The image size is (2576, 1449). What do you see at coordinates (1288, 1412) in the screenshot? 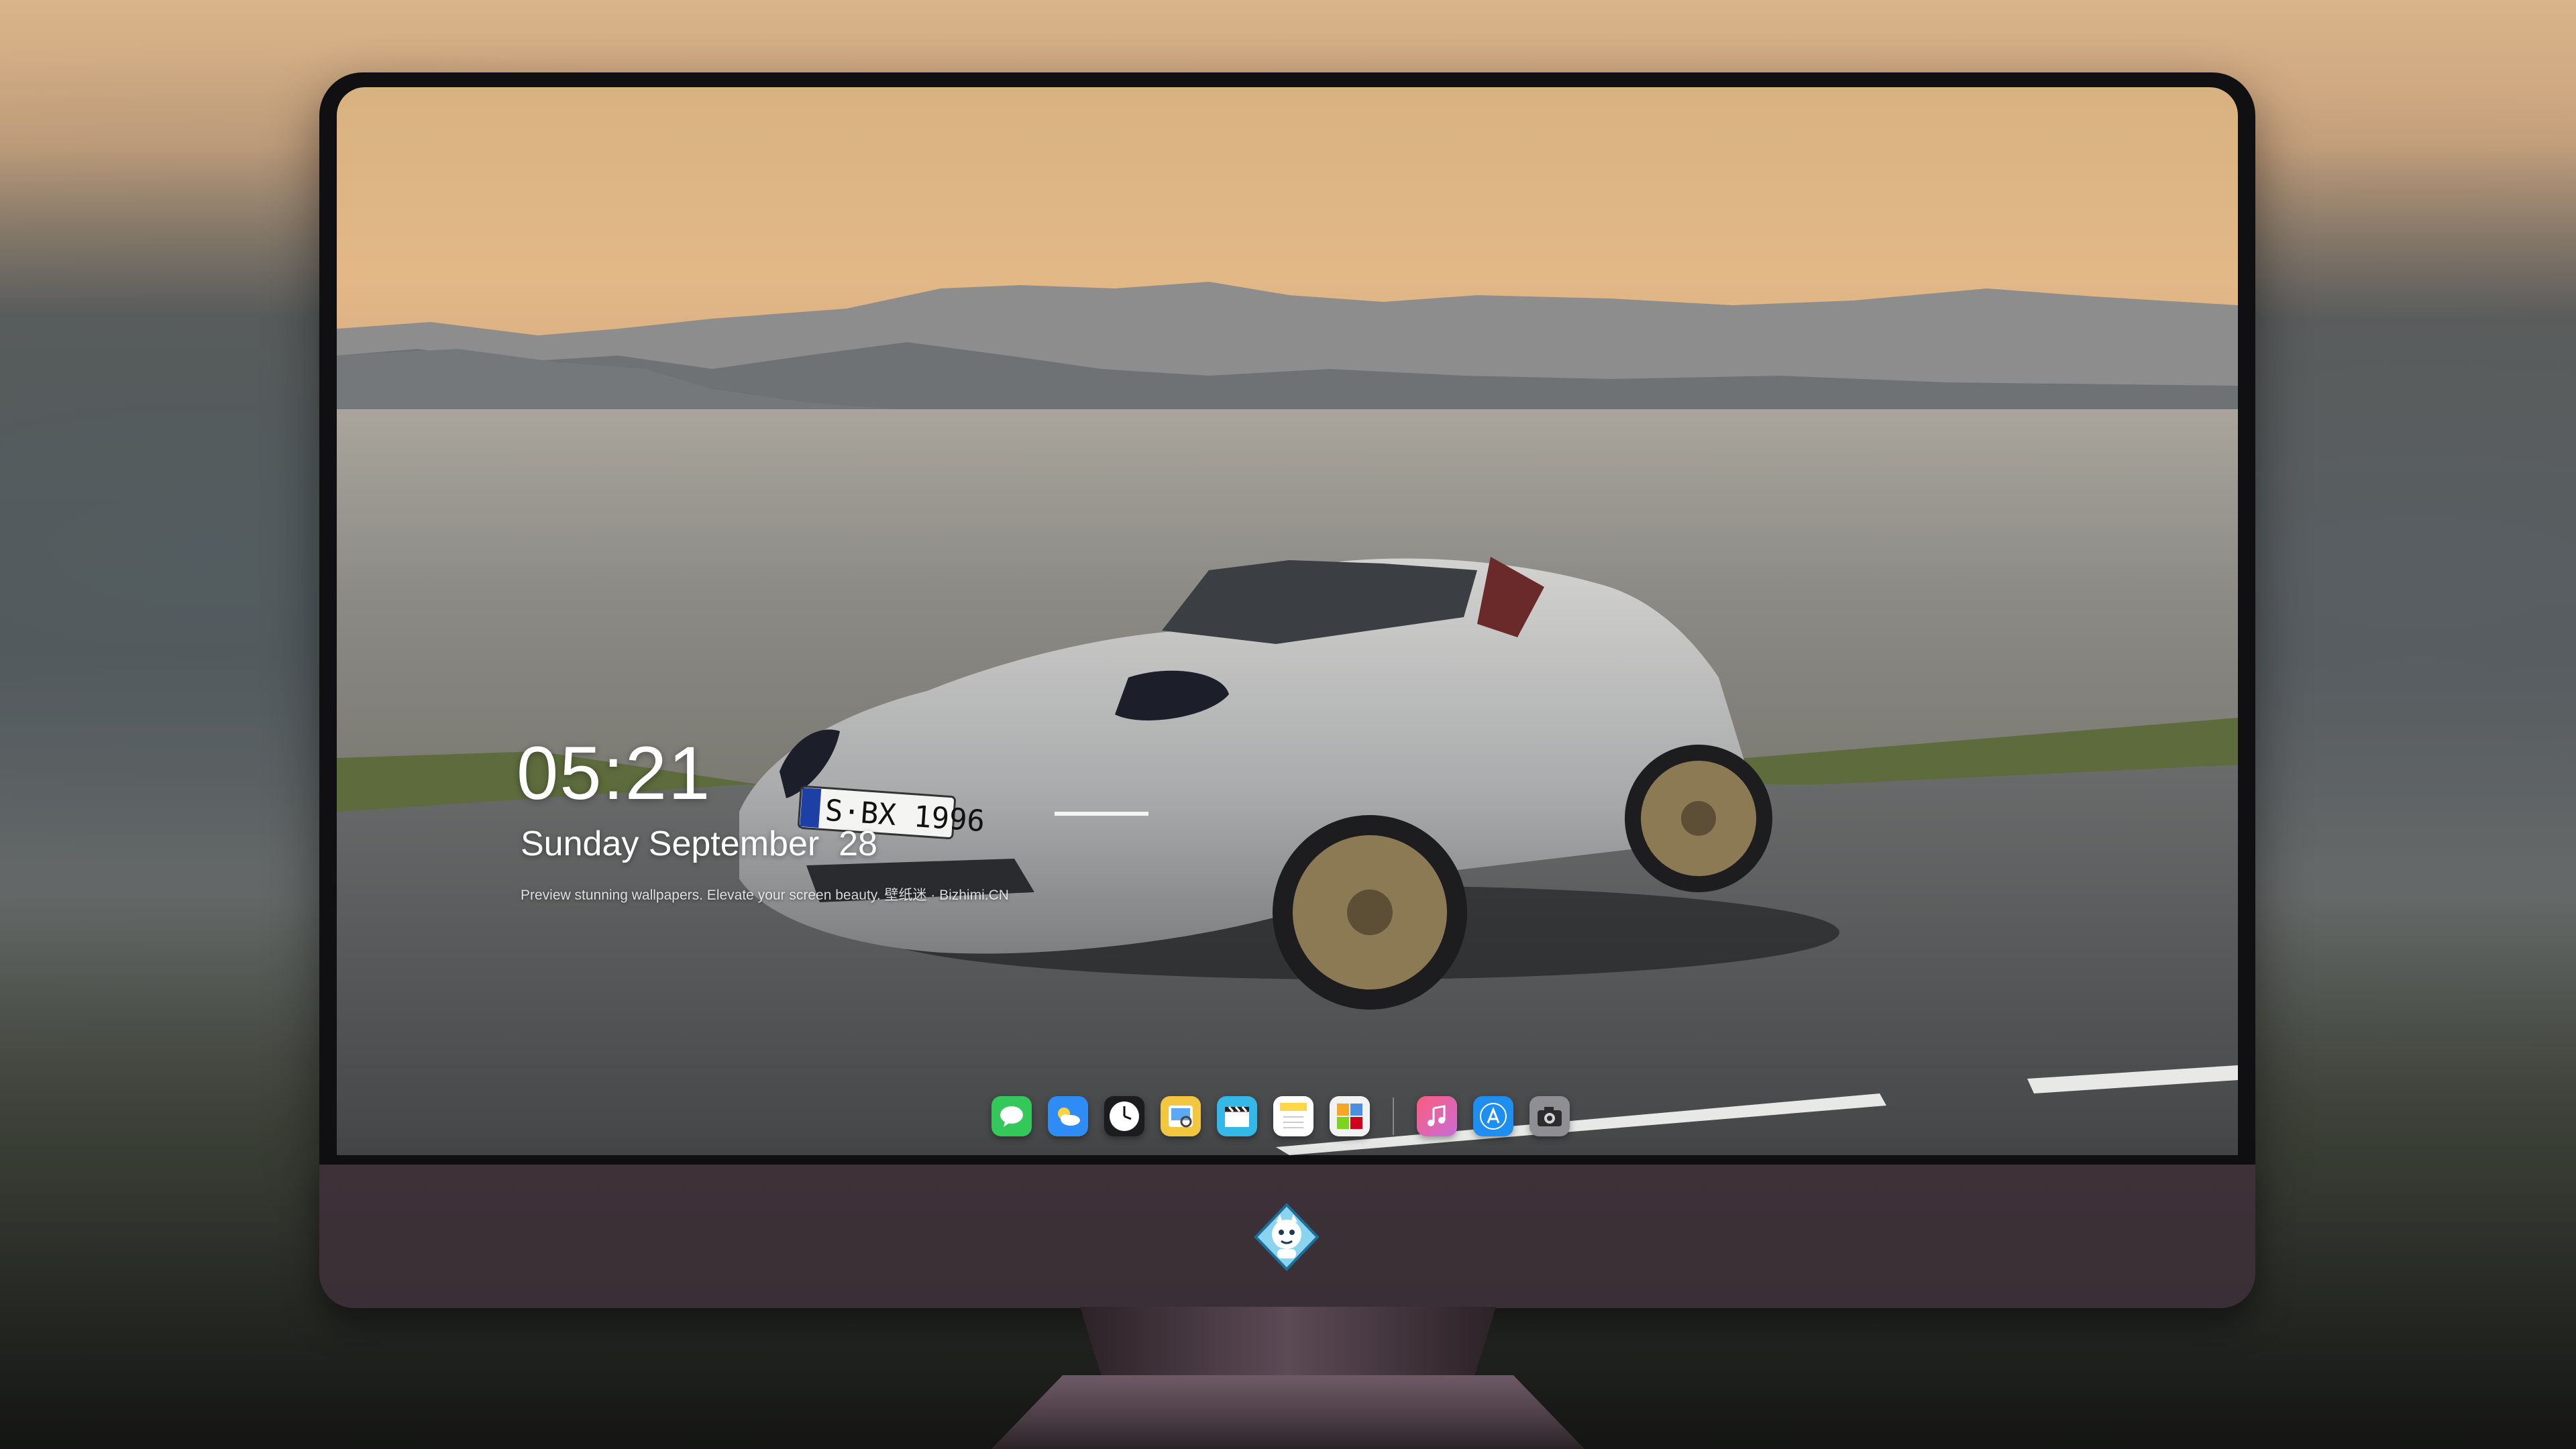
I see `monitor-stand-base` at bounding box center [1288, 1412].